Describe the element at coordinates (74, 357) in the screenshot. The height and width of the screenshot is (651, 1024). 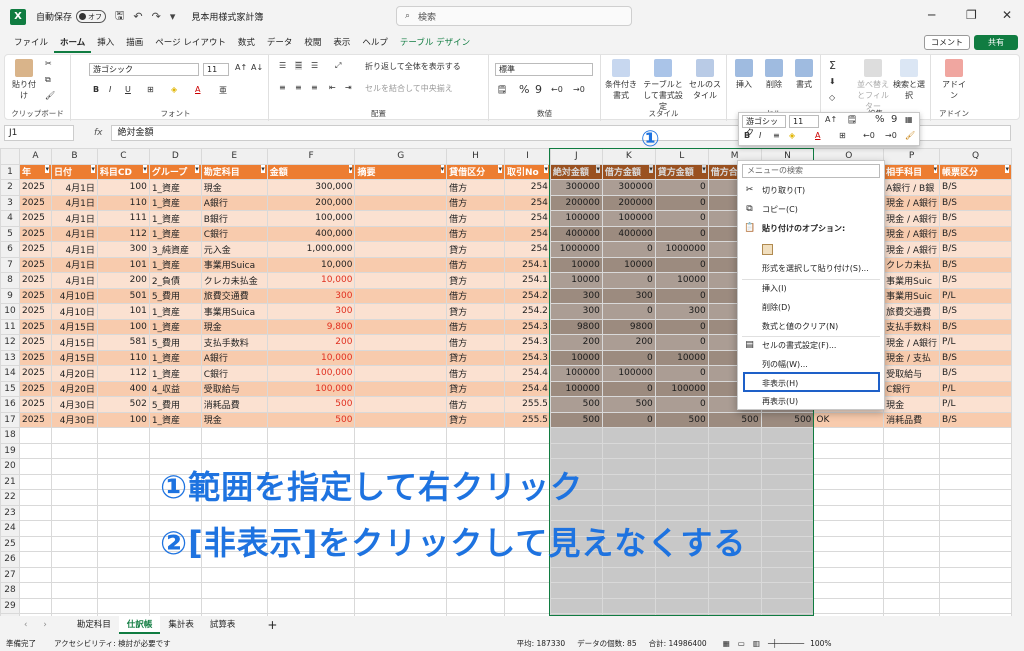
I see `cell: 4月15日` at that location.